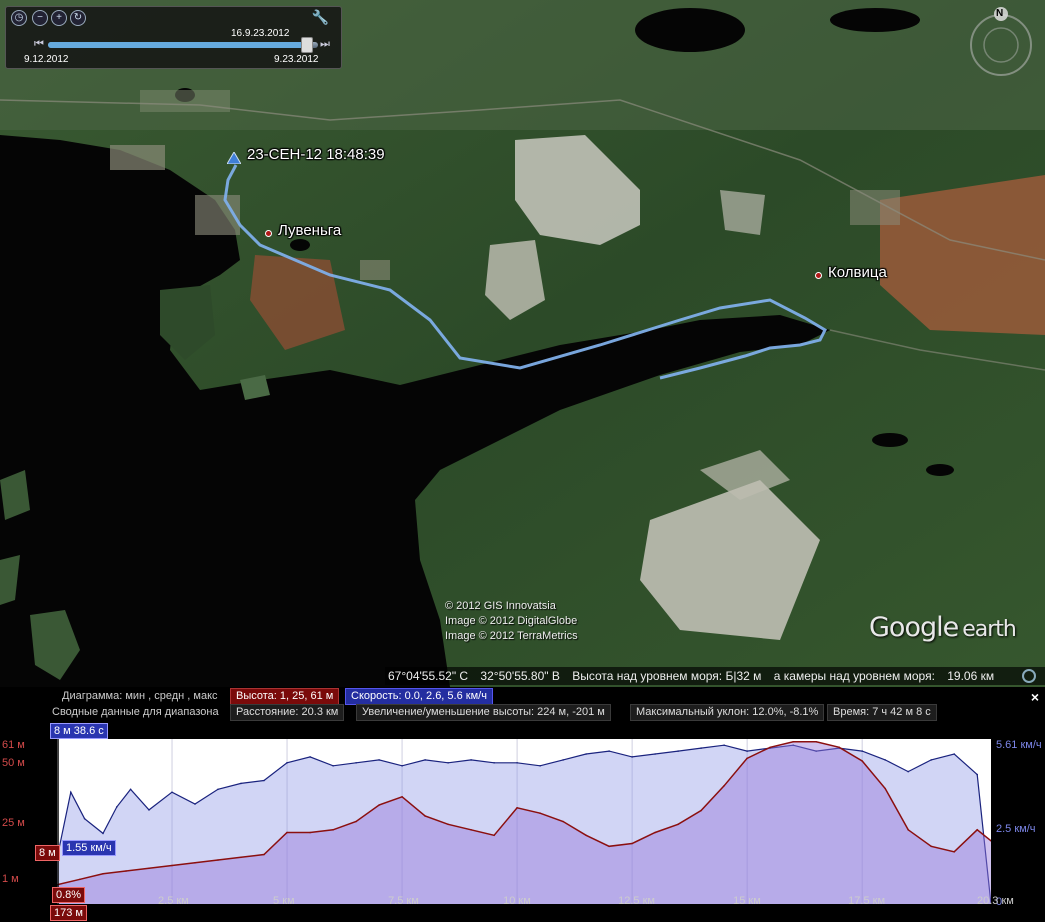  Describe the element at coordinates (19, 18) in the screenshot. I see `clock-icon: ◷` at that location.